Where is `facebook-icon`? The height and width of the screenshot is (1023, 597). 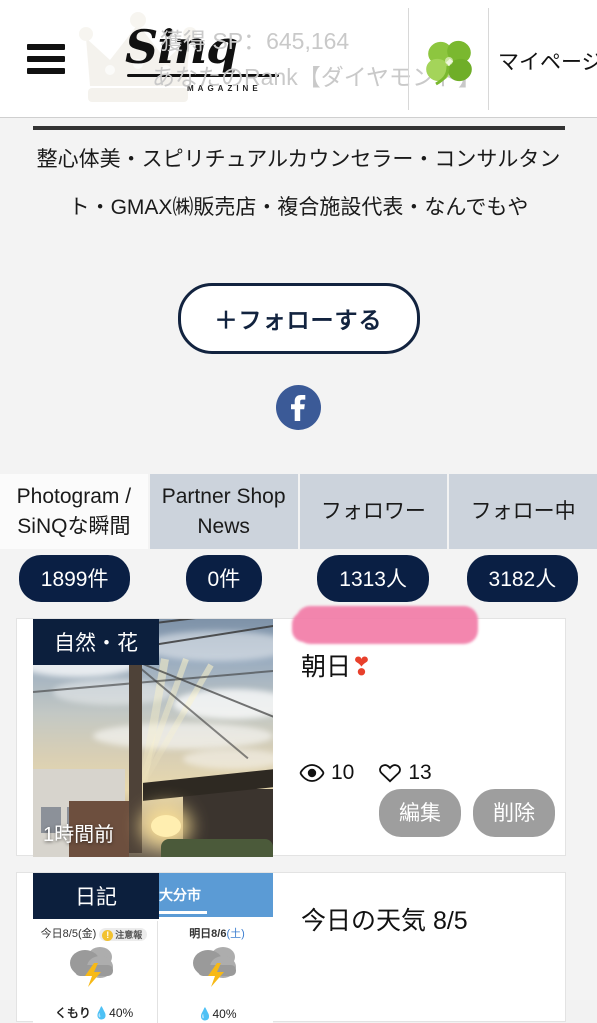
facebook-icon is located at coordinates (298, 407).